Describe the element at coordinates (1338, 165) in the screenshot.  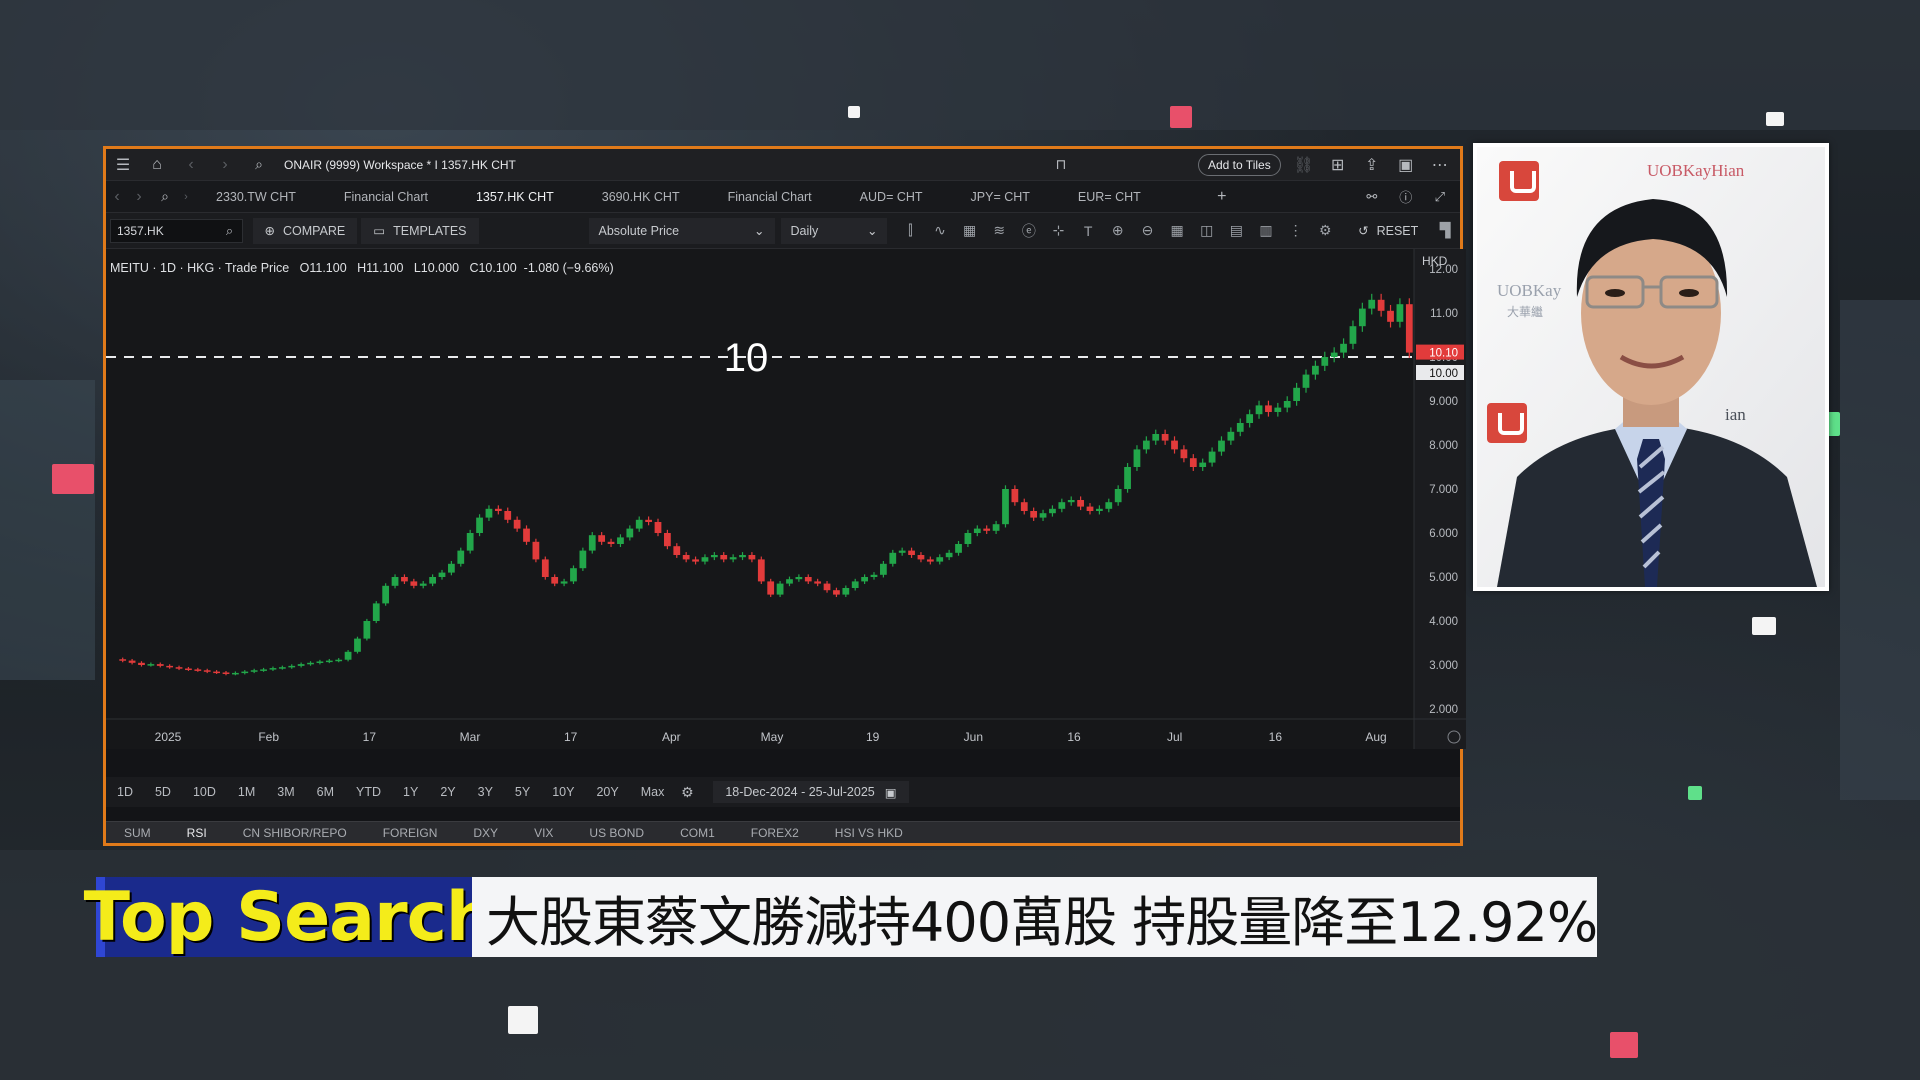
I see `new-window-icon: ⊞` at that location.